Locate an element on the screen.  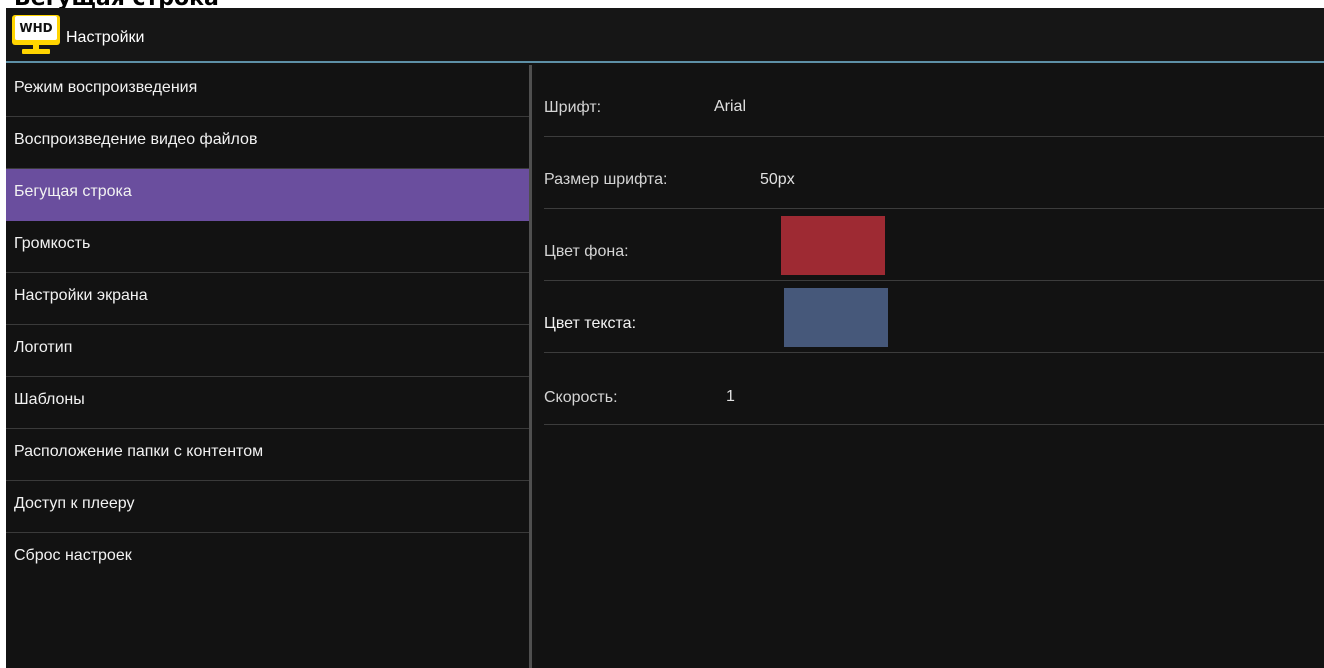
menu-item-label: Доступ к плееру is located at coordinates (74, 503).